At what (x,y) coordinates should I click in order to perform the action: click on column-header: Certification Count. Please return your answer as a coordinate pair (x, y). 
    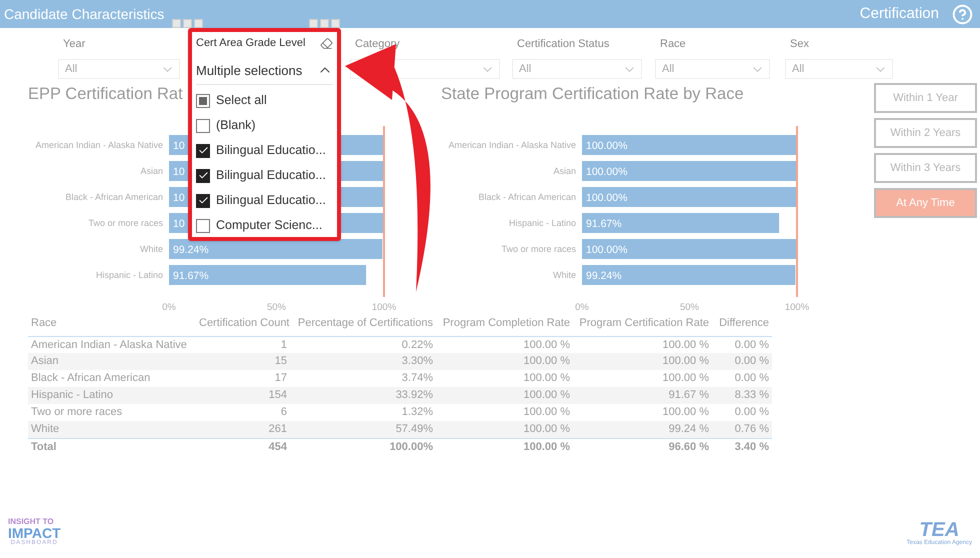
    Looking at the image, I should click on (243, 324).